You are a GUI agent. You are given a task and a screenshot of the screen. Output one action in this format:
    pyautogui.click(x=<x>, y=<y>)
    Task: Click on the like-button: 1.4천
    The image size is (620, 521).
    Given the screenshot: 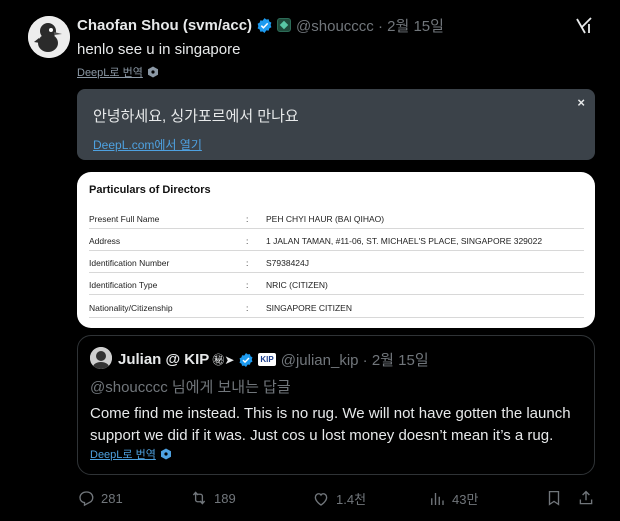 What is the action you would take?
    pyautogui.click(x=339, y=498)
    